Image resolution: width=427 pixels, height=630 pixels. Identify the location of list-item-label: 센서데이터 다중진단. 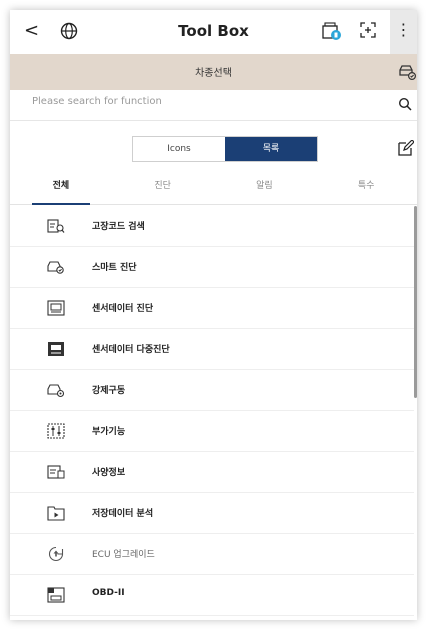
(131, 350).